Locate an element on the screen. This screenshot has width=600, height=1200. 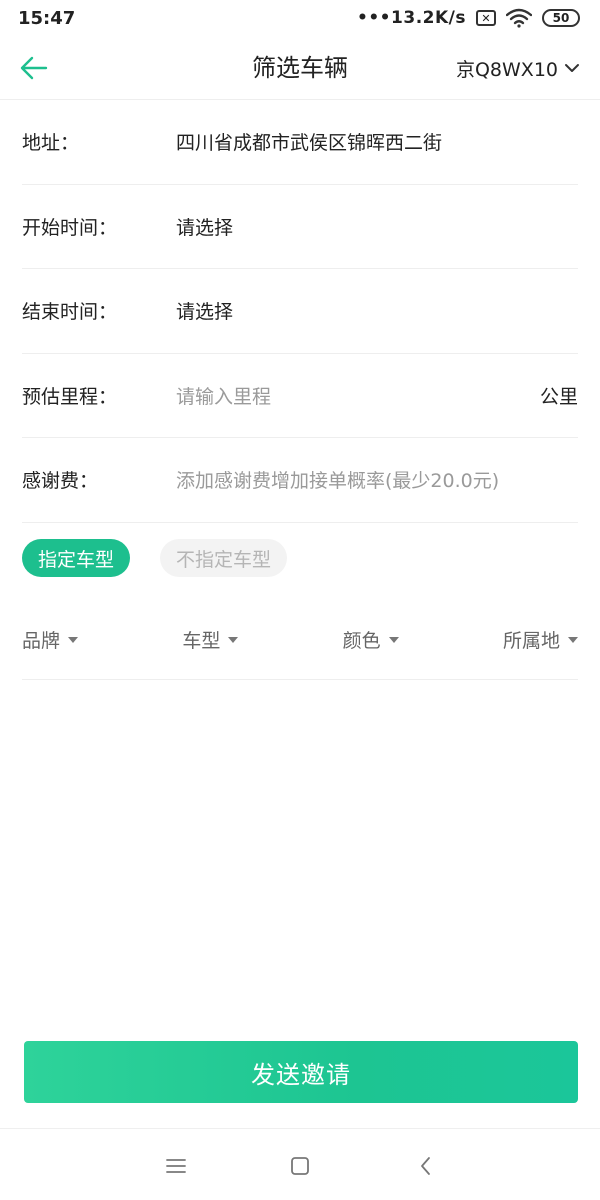
mileage-unit: 公里 is located at coordinates (558, 396).